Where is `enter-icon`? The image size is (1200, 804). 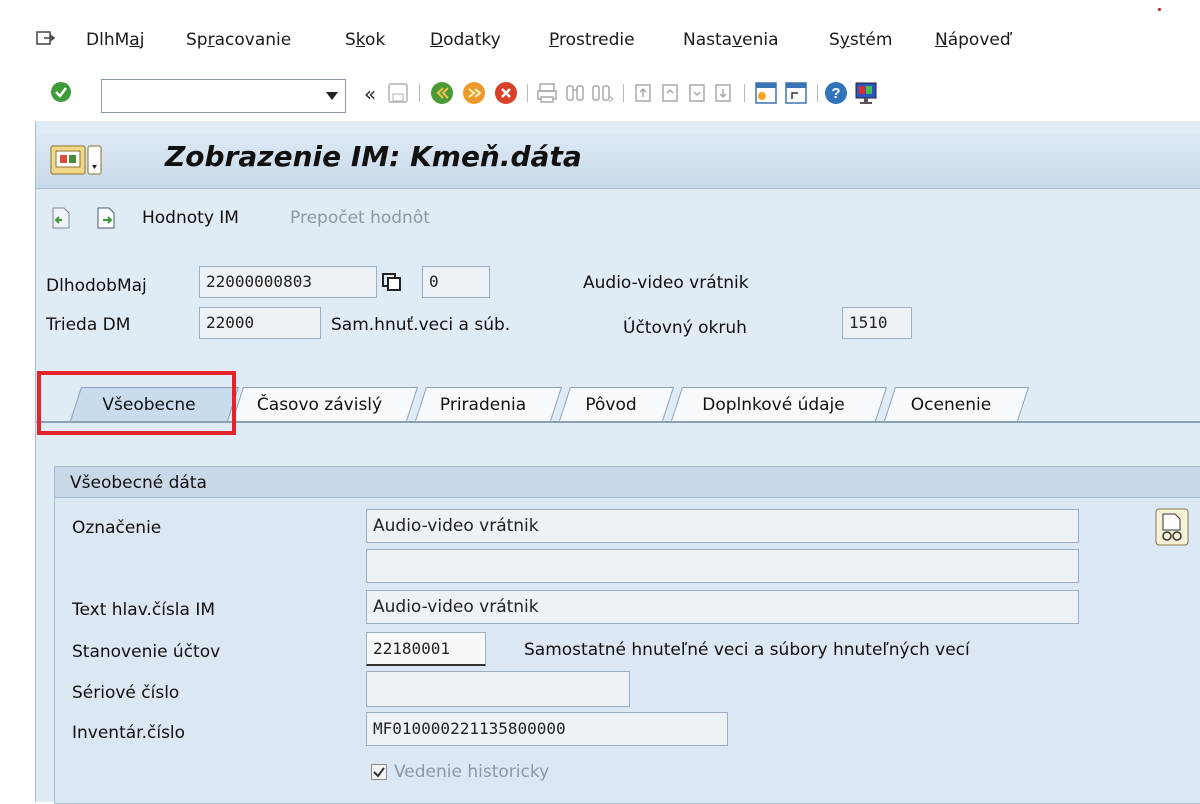 enter-icon is located at coordinates (61, 92).